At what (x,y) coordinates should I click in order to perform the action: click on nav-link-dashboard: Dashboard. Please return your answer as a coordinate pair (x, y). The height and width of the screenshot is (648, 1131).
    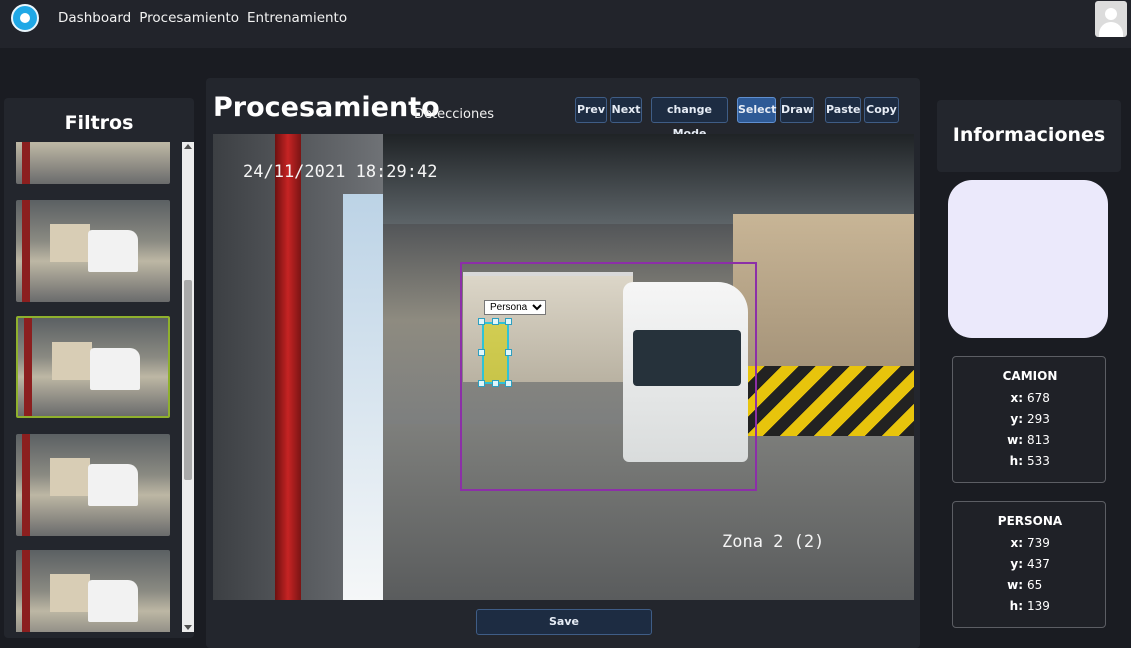
    Looking at the image, I should click on (94, 18).